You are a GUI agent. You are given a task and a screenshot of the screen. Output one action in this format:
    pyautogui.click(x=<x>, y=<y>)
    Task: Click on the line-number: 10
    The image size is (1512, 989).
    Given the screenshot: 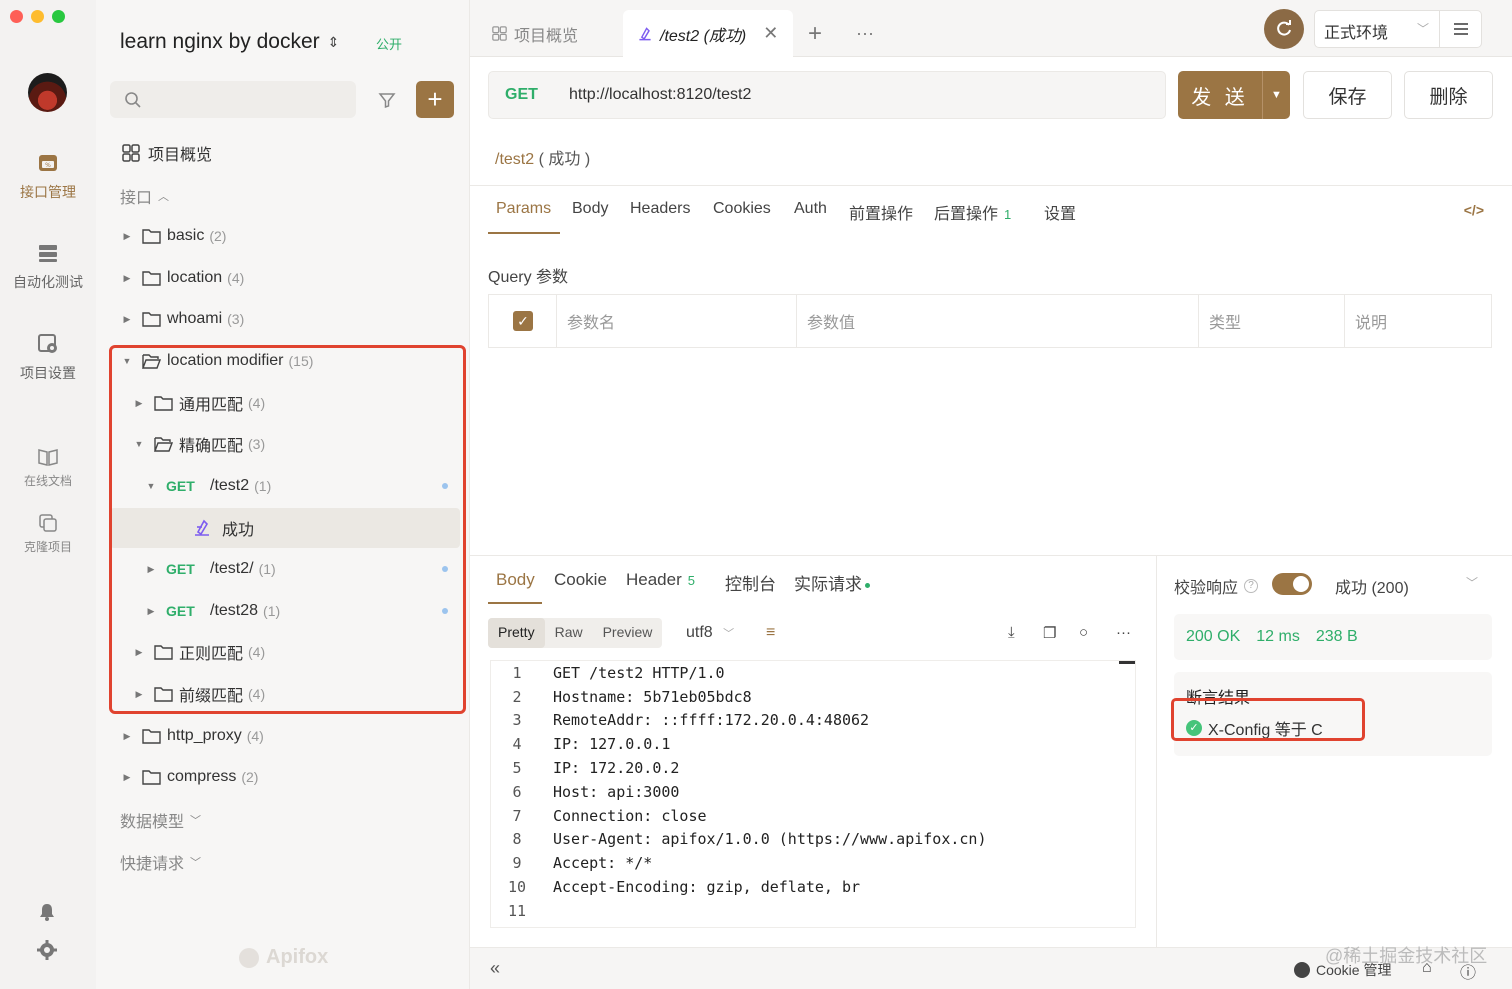 What is the action you would take?
    pyautogui.click(x=517, y=887)
    